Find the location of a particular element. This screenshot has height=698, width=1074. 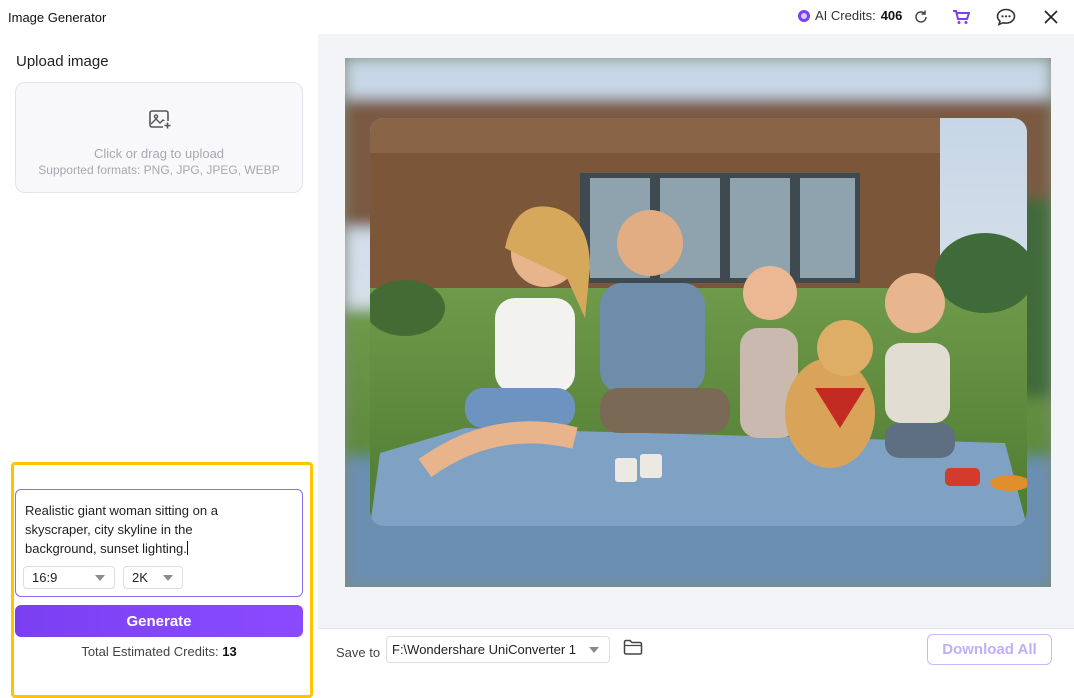

aspect-ratio-value: 16:9 is located at coordinates (45, 577).